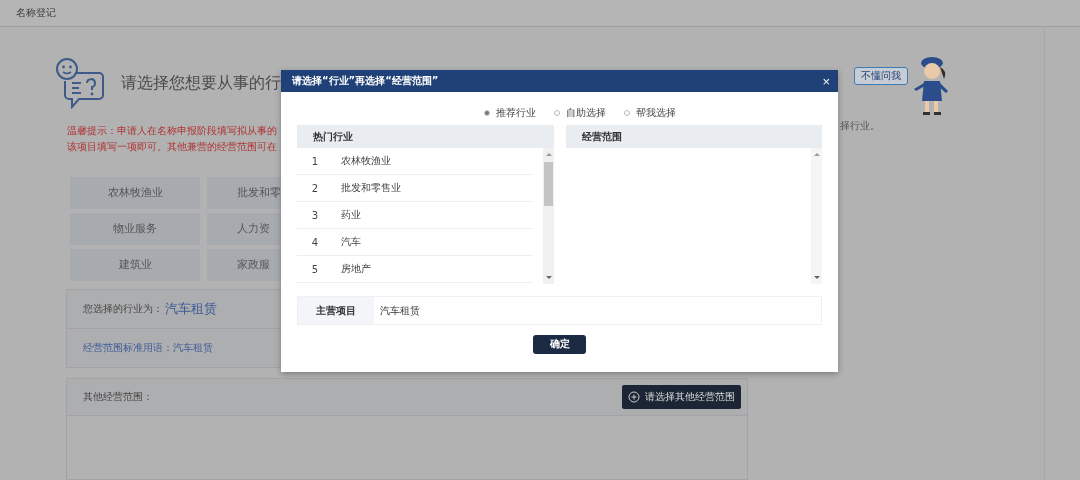  I want to click on other-scope-label: 其他经营范围：, so click(118, 397).